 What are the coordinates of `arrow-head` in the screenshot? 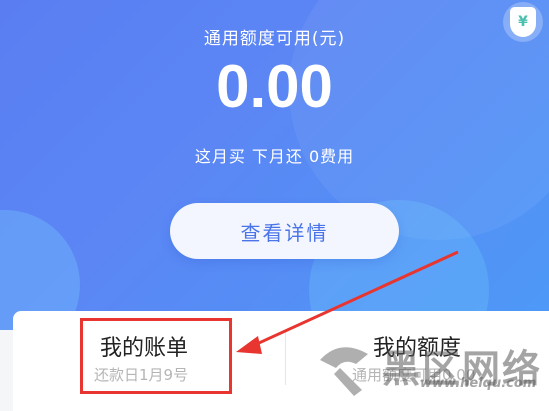 It's located at (249, 345).